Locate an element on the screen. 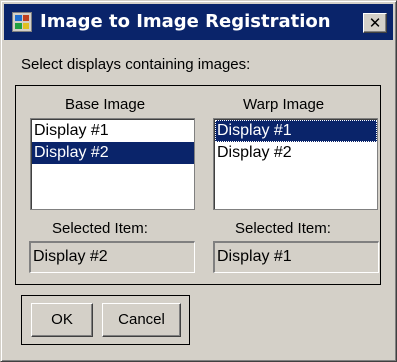 The height and width of the screenshot is (362, 397). button-groupbox: OK Cancel is located at coordinates (105, 320).